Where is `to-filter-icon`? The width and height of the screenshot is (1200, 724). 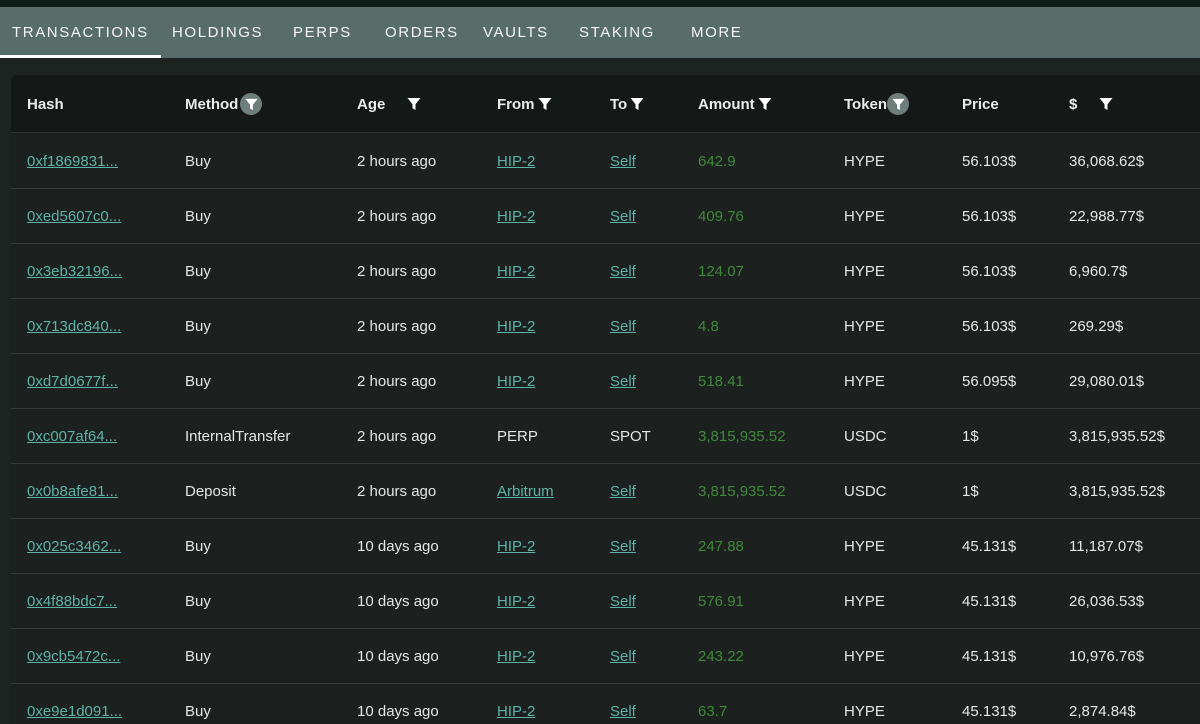
to-filter-icon is located at coordinates (637, 104).